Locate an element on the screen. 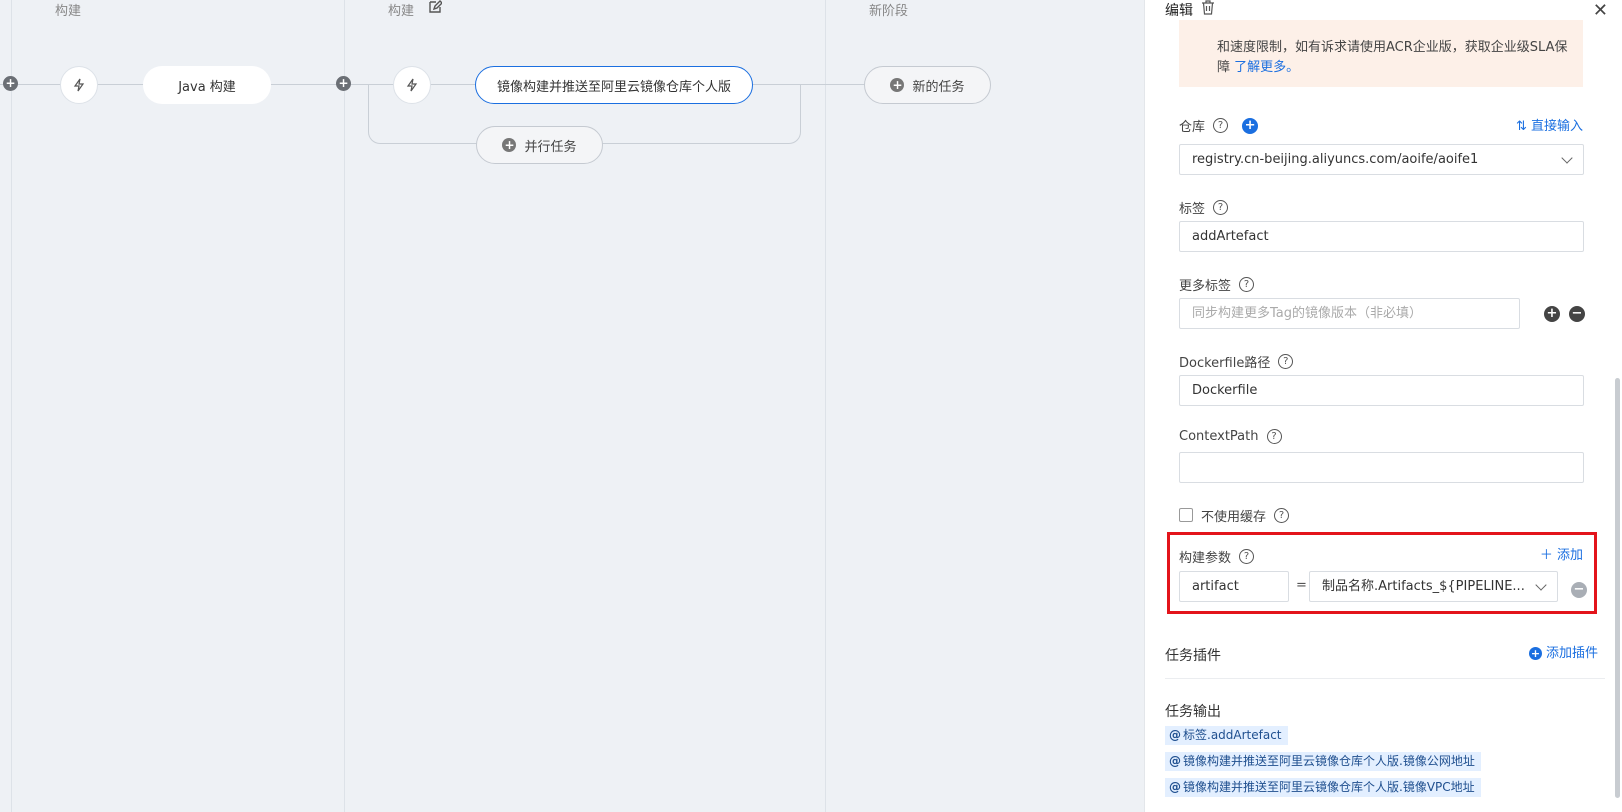 The image size is (1622, 812). parallel-task-button: + 并行任务 is located at coordinates (539, 145).